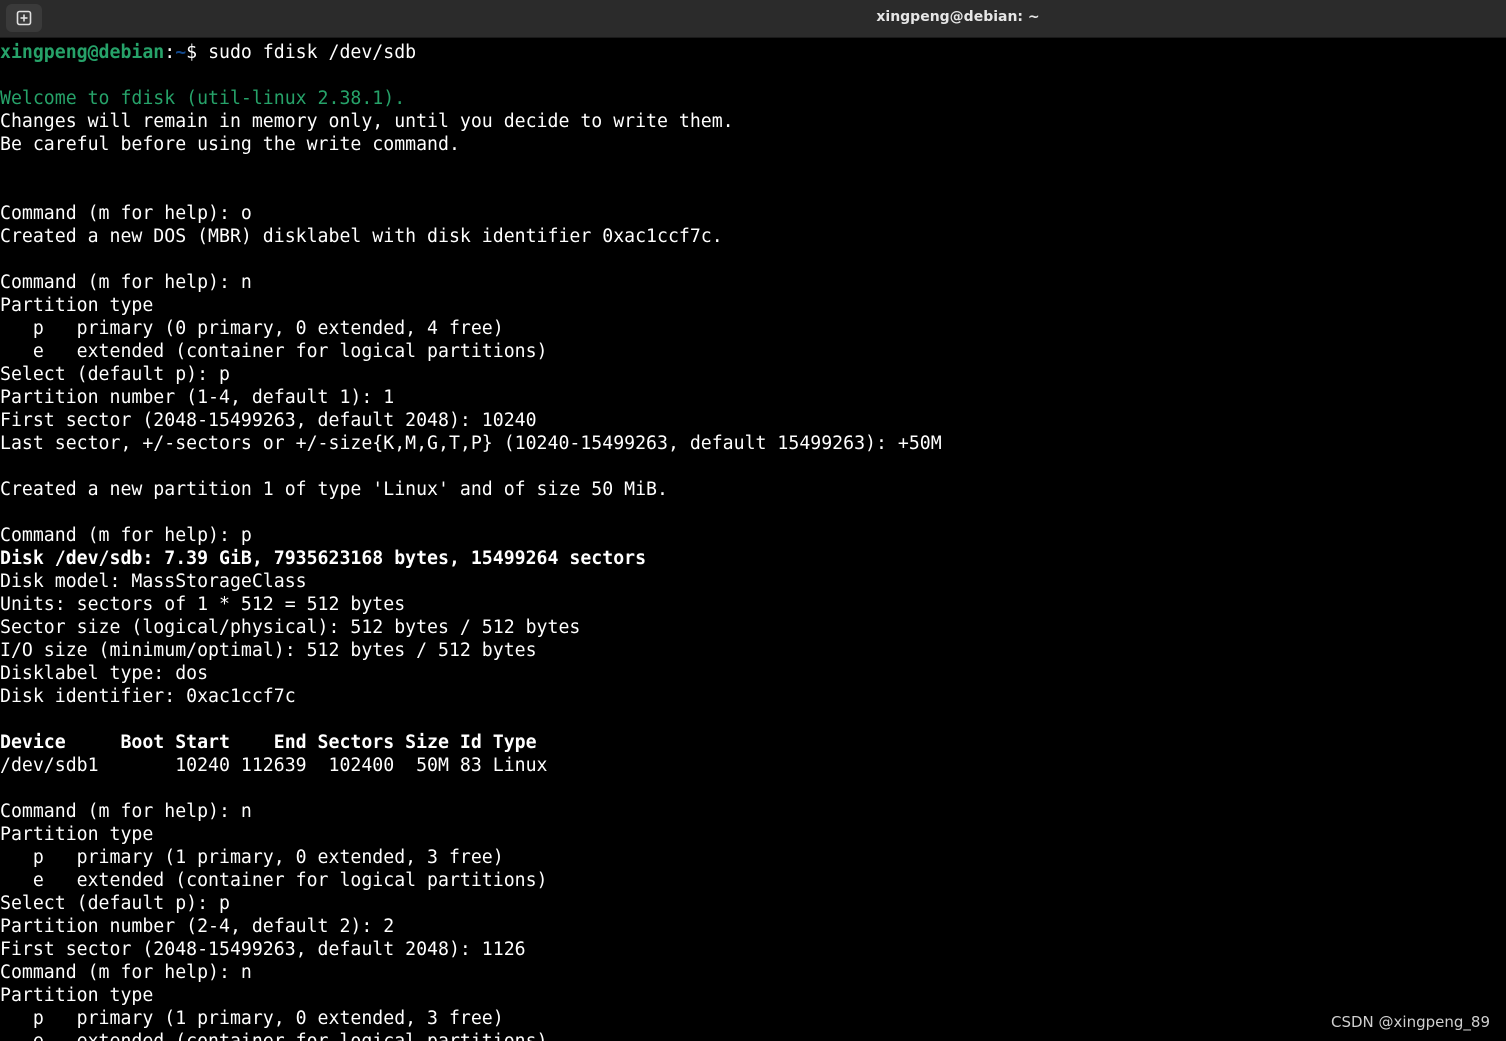  I want to click on window-title: xingpeng@debian: ~, so click(958, 17).